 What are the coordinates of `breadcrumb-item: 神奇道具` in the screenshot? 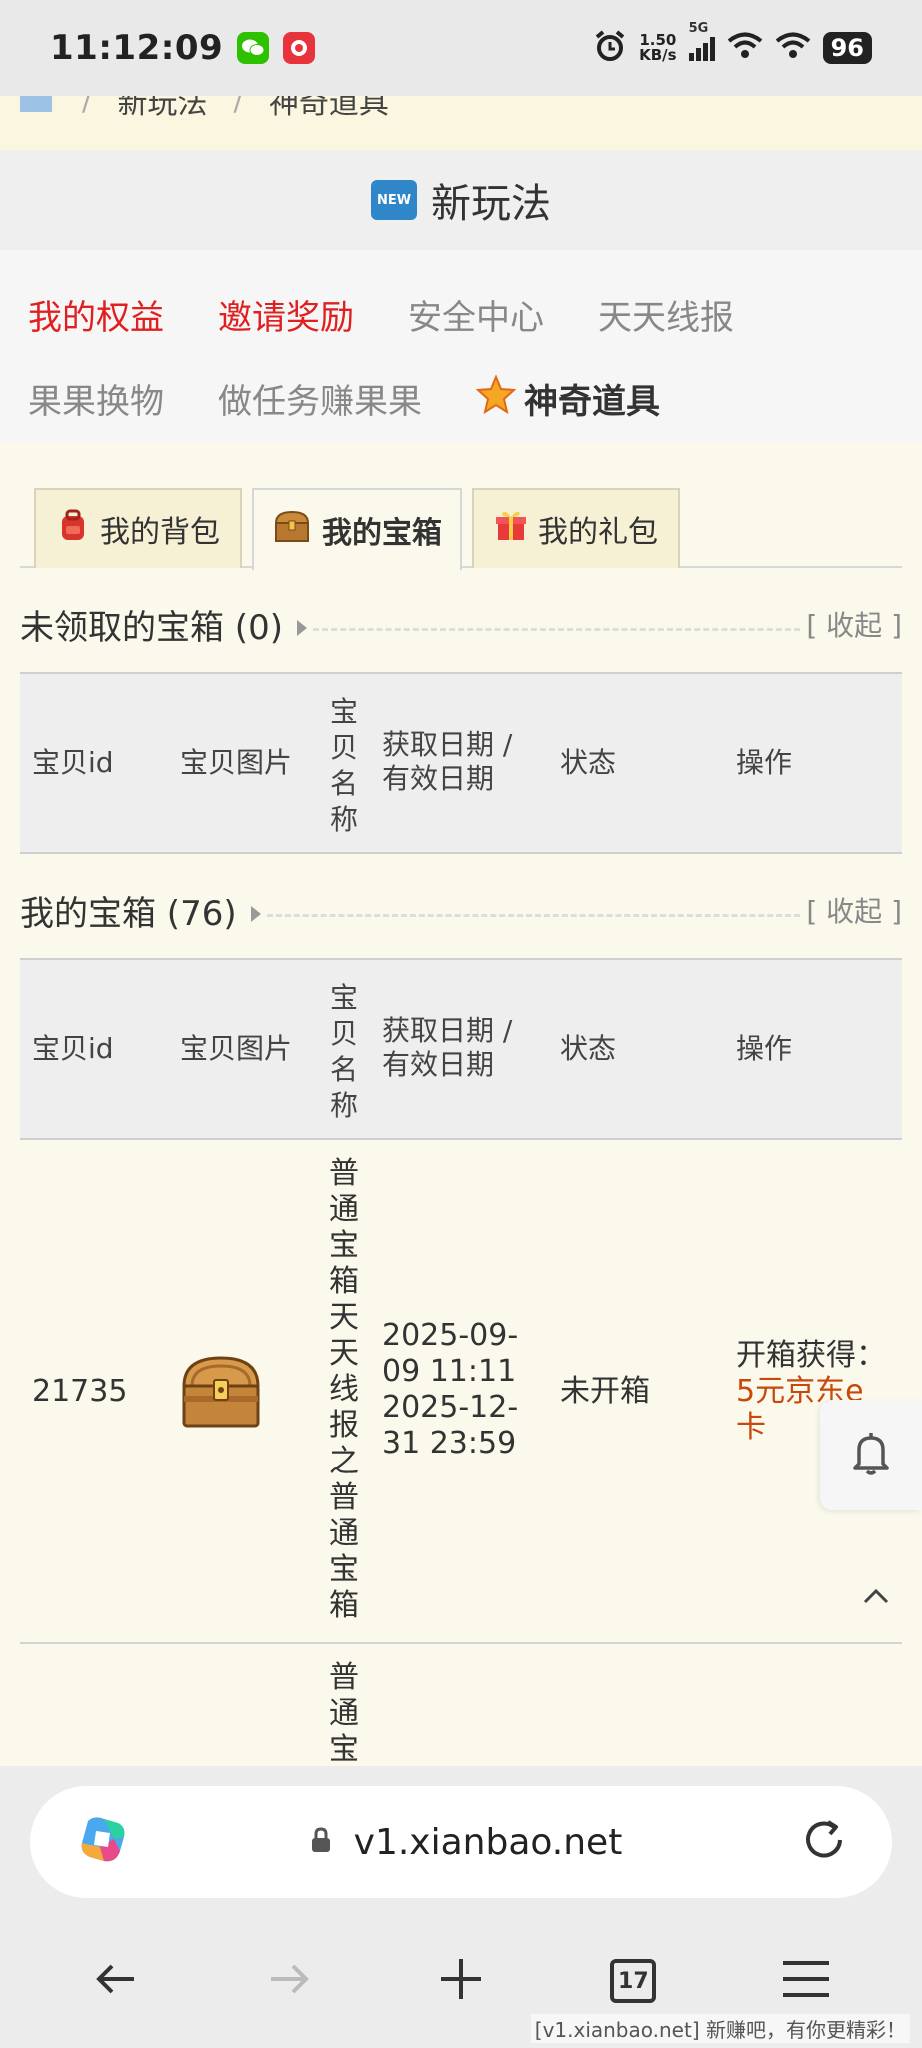 It's located at (329, 109).